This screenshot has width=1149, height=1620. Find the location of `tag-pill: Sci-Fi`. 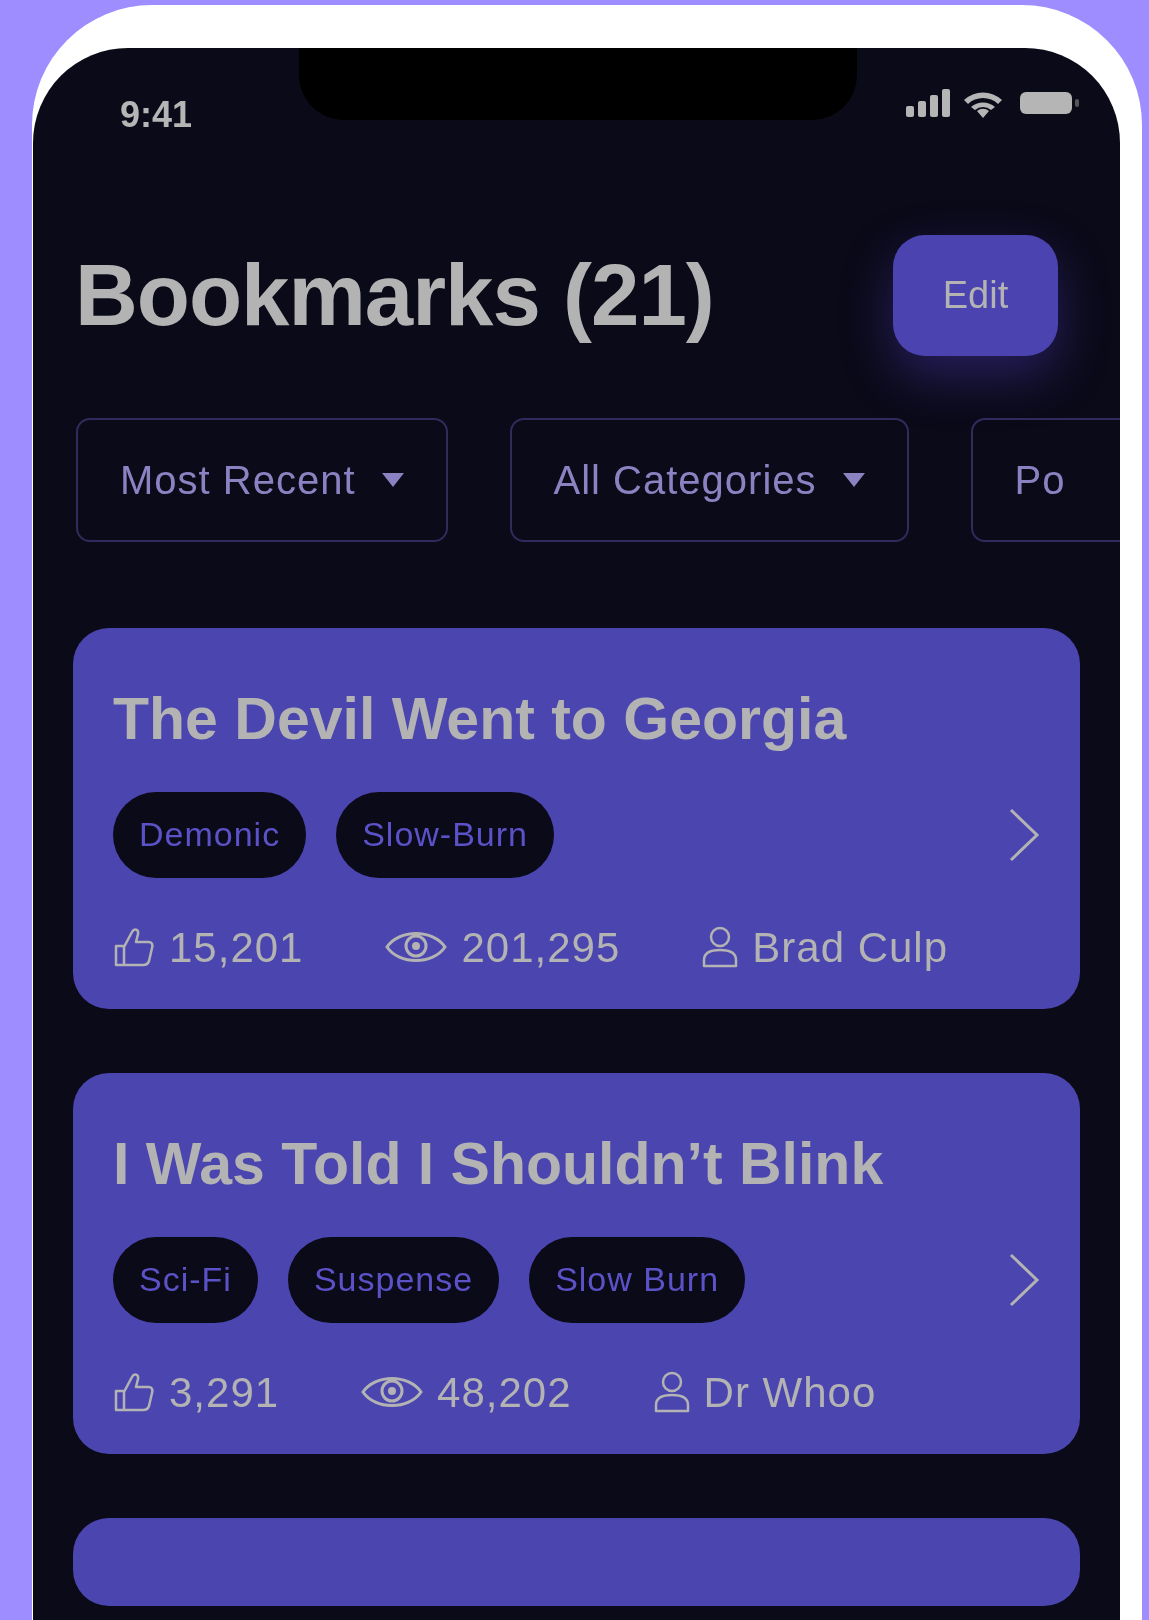

tag-pill: Sci-Fi is located at coordinates (185, 1279).